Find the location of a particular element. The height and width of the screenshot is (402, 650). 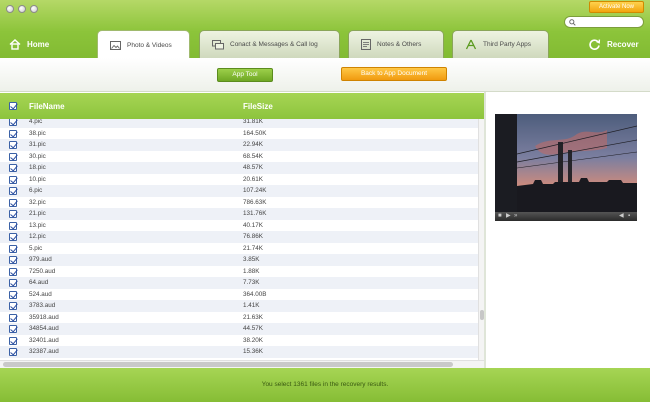

file-name: 6.pic is located at coordinates (36, 190).